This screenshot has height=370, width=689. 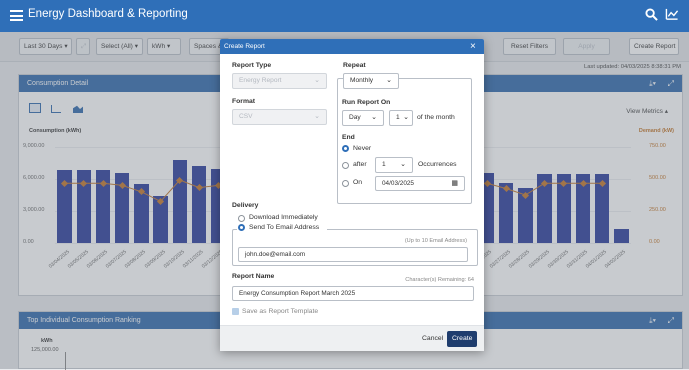 What do you see at coordinates (283, 217) in the screenshot?
I see `download-immediately-text: Download Immediately` at bounding box center [283, 217].